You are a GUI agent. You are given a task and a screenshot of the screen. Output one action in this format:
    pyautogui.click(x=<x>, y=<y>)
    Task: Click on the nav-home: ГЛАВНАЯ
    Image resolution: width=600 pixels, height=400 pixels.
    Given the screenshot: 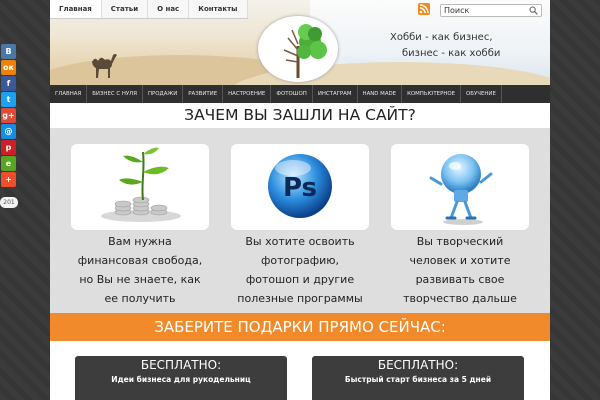 What is the action you would take?
    pyautogui.click(x=69, y=94)
    